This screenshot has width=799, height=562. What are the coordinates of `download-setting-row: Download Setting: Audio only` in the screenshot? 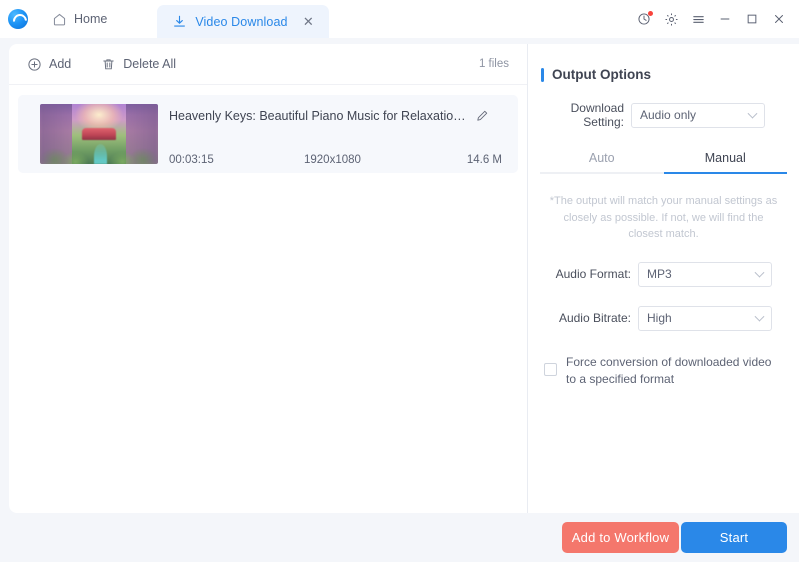 It's located at (663, 105).